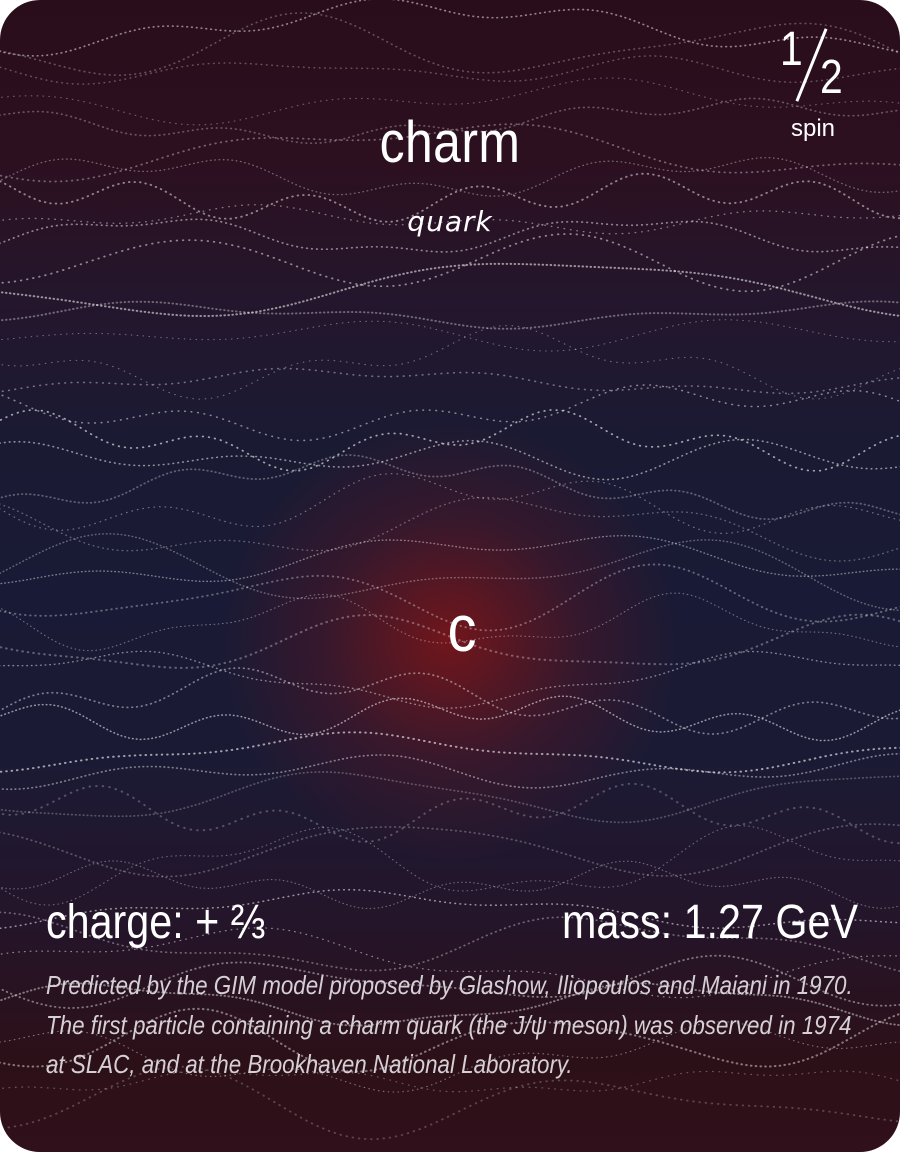 Image resolution: width=900 pixels, height=1152 pixels. What do you see at coordinates (450, 142) in the screenshot?
I see `particle-name: charm` at bounding box center [450, 142].